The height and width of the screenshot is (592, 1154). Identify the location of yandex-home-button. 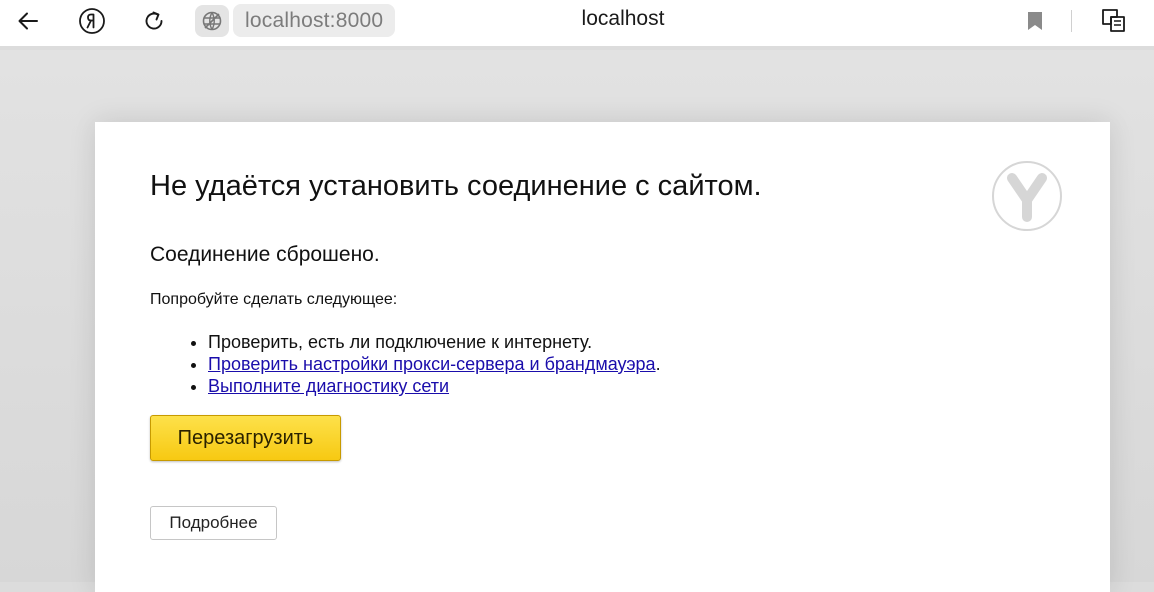
(92, 21).